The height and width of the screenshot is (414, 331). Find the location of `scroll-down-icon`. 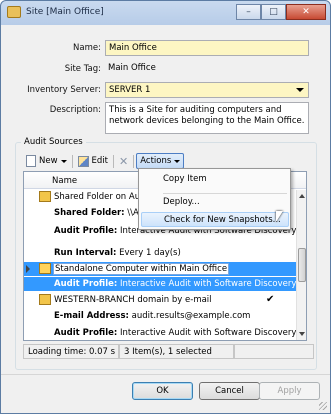

scroll-down-icon is located at coordinates (302, 334).